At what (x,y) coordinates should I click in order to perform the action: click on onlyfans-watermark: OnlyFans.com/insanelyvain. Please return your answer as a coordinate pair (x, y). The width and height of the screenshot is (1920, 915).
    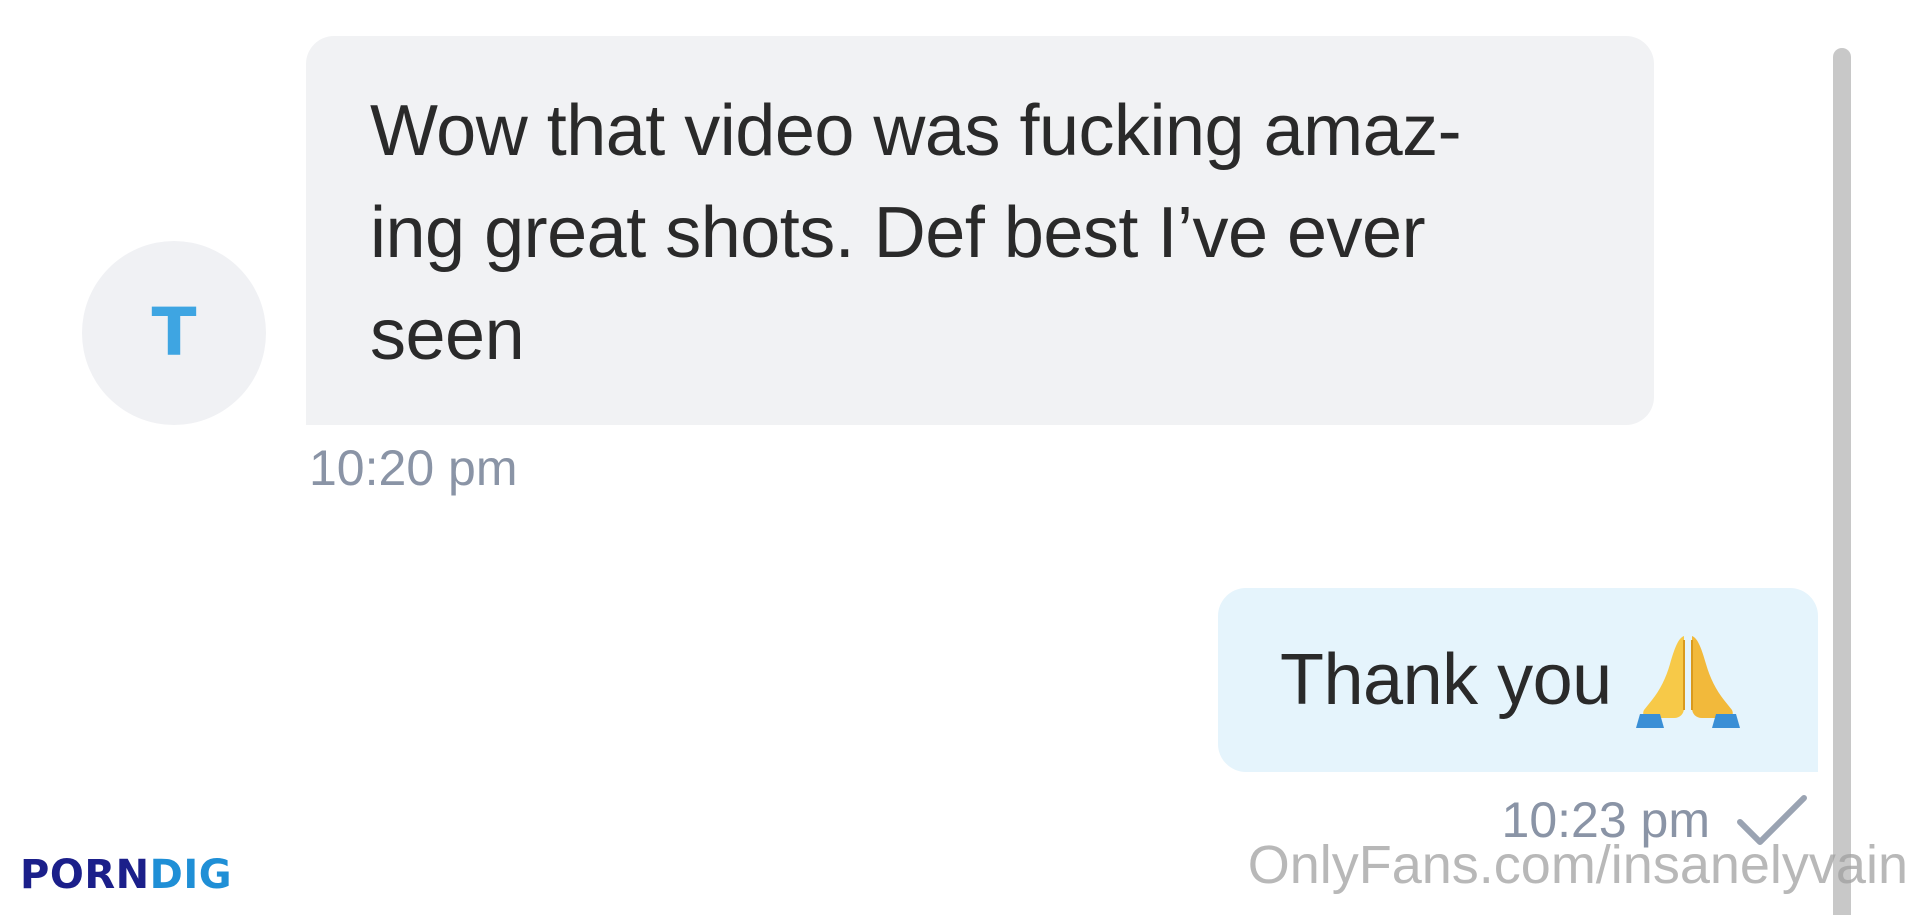
    Looking at the image, I should click on (1577, 865).